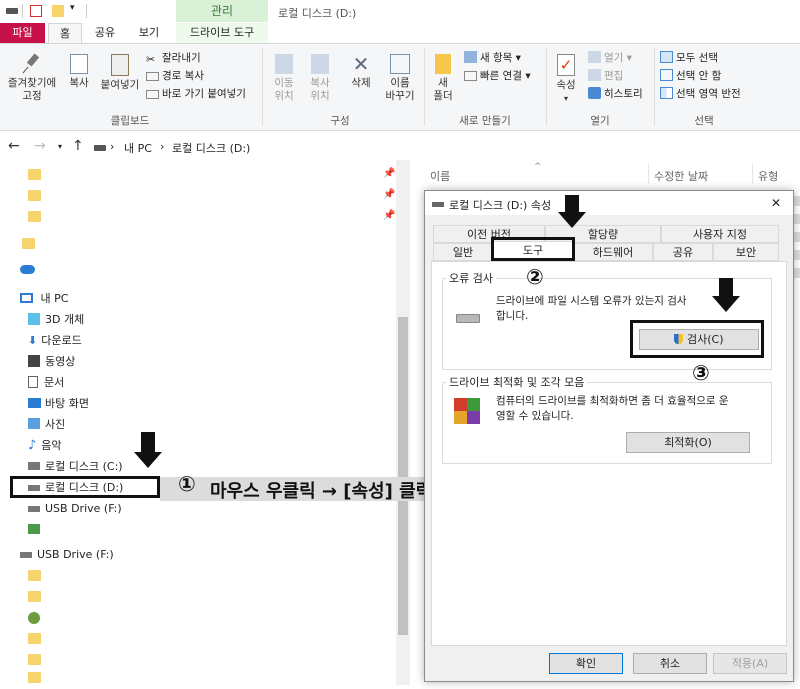 This screenshot has width=800, height=689. Describe the element at coordinates (670, 663) in the screenshot. I see `cancel-button: 취소` at that location.